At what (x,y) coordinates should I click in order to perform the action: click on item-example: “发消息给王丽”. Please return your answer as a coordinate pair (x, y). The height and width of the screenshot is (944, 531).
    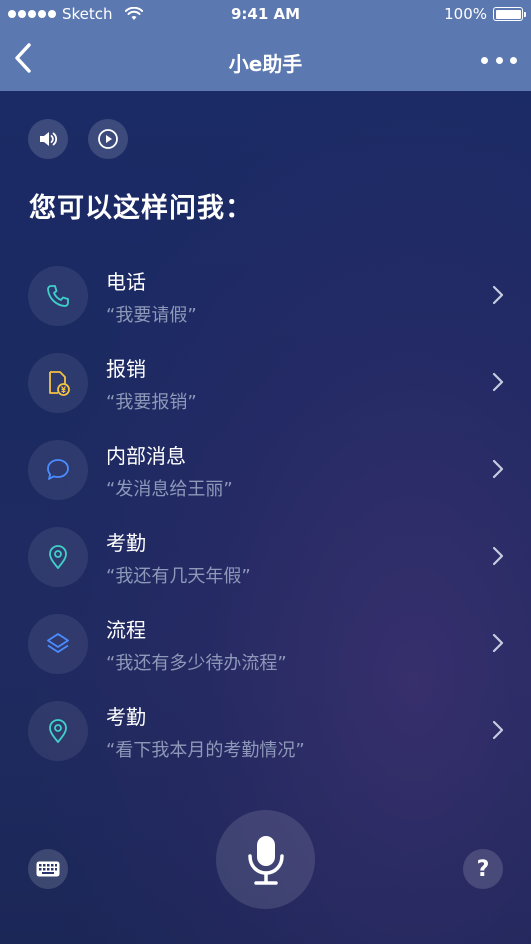
    Looking at the image, I should click on (169, 489).